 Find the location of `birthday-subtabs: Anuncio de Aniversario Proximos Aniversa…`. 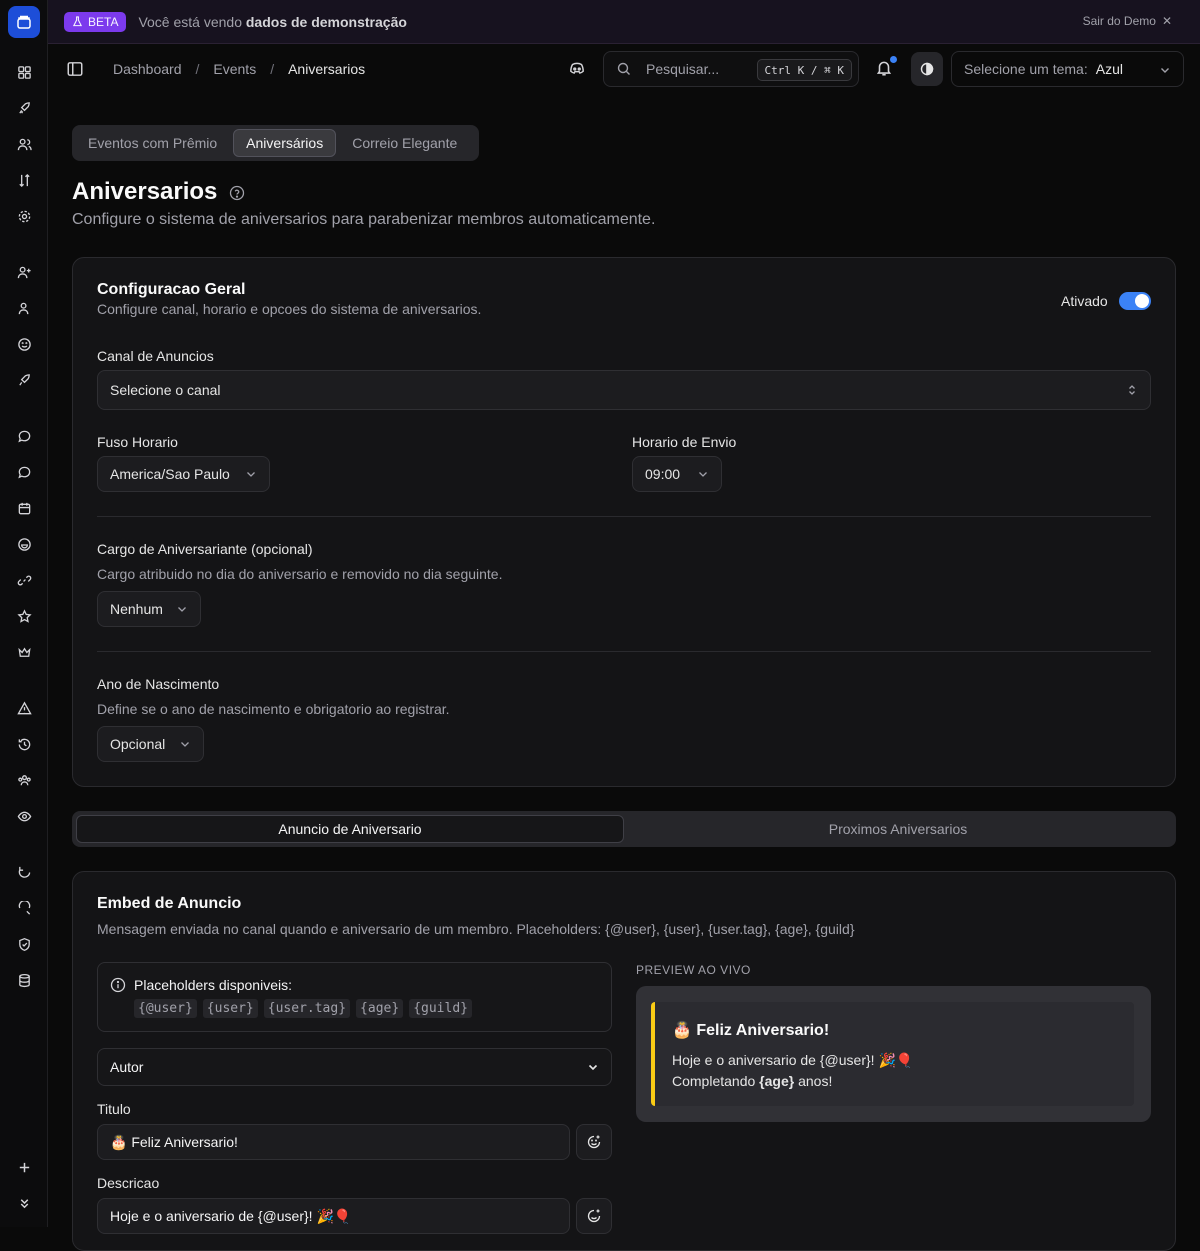

birthday-subtabs: Anuncio de Aniversario Proximos Aniversa… is located at coordinates (624, 829).